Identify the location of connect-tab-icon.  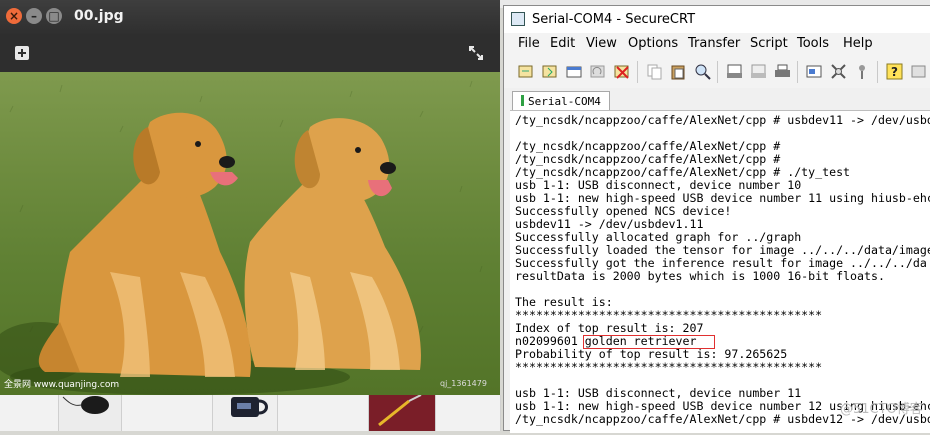
(574, 71).